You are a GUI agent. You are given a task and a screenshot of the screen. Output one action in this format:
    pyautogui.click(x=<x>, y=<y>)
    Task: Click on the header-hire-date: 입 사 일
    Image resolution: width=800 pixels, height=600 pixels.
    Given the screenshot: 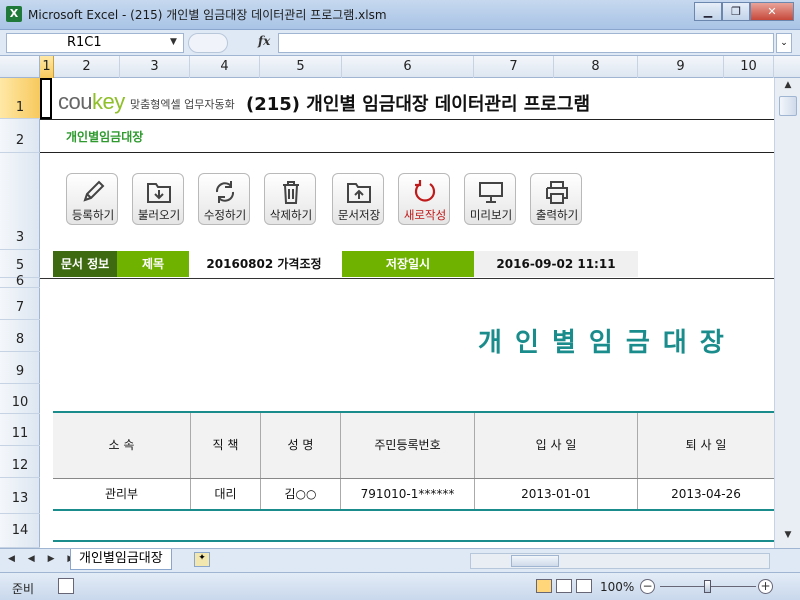 What is the action you would take?
    pyautogui.click(x=556, y=445)
    